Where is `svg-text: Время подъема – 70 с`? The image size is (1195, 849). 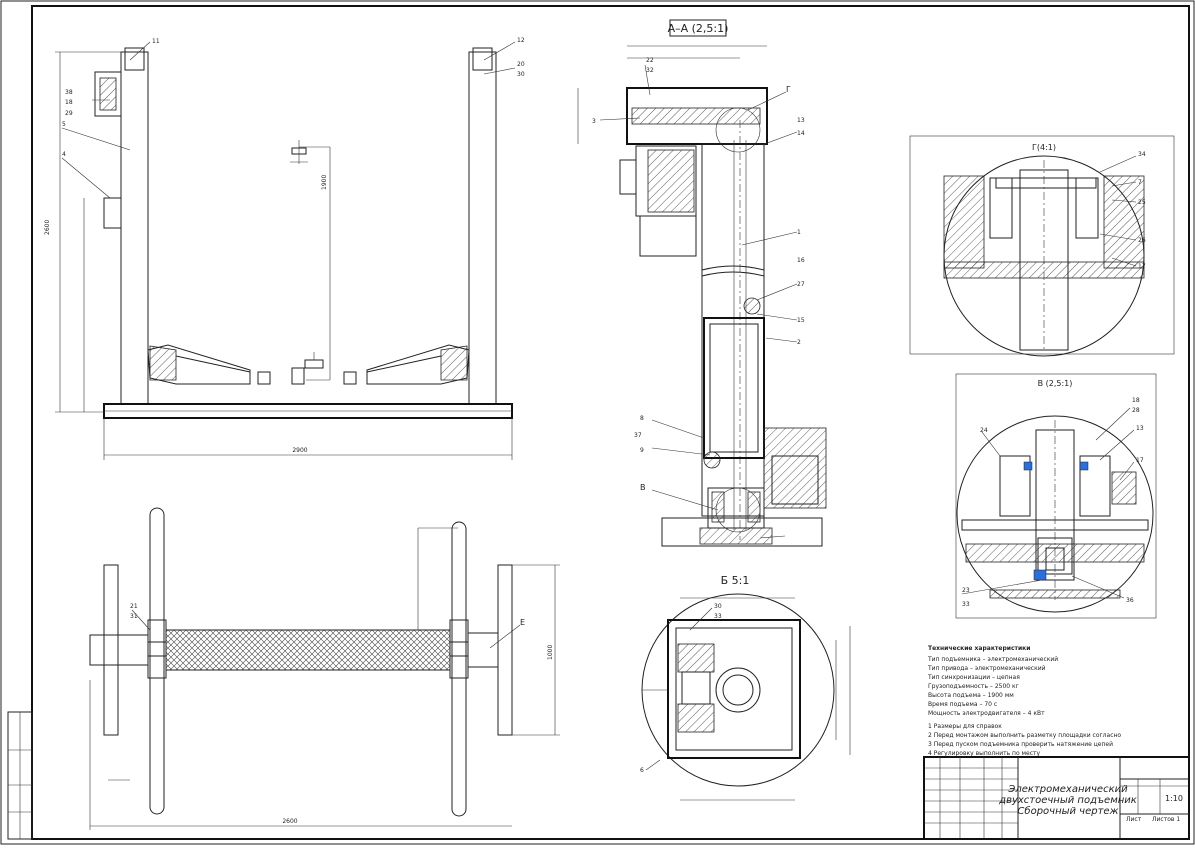 svg-text: Время подъема – 70 с is located at coordinates (962, 704).